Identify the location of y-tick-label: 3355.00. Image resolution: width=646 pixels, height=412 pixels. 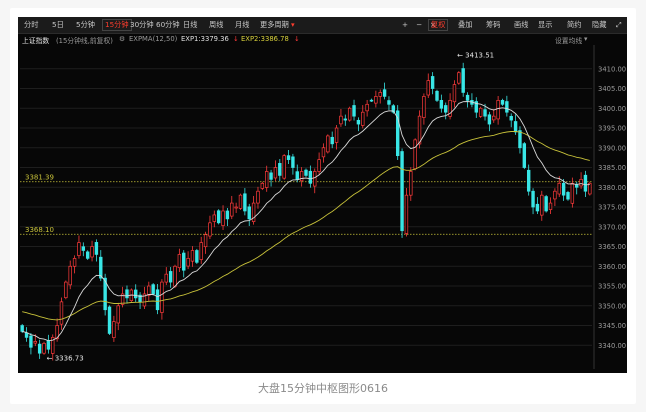
(612, 287).